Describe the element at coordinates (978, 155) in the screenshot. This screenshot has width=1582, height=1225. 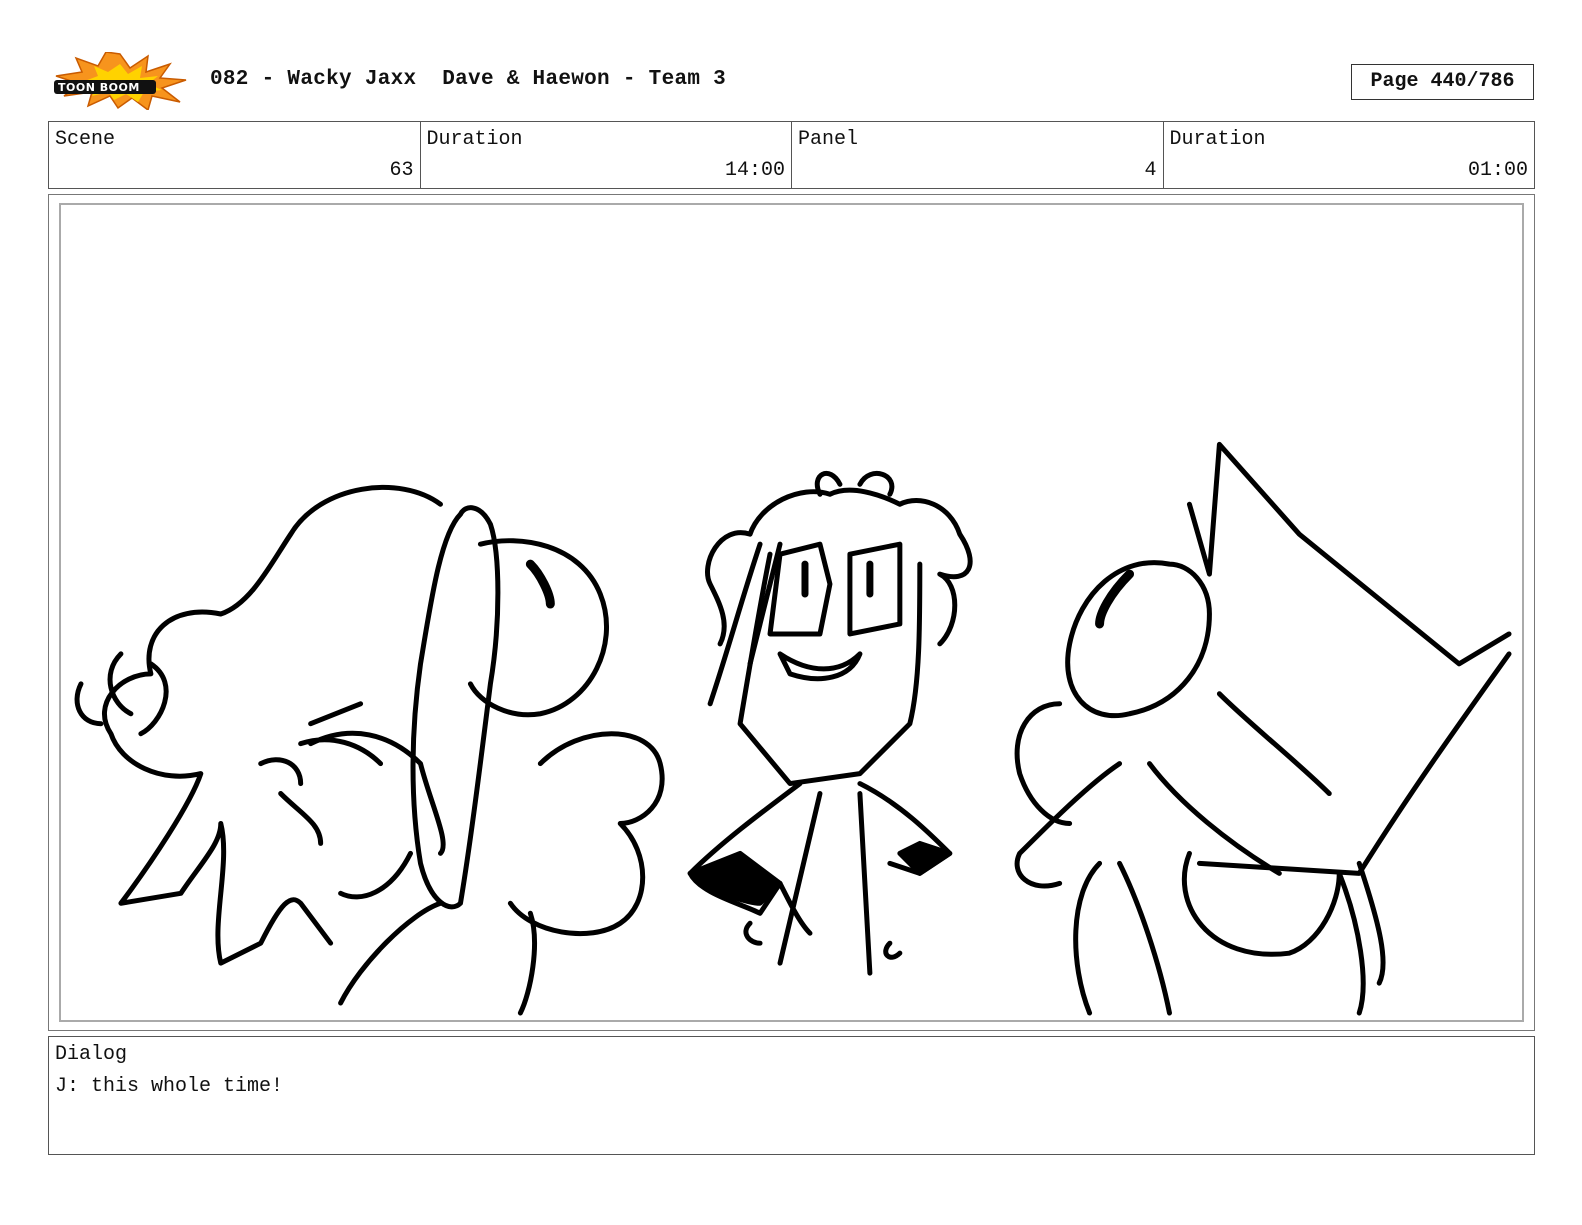
I see `panel-cell: Panel 4` at that location.